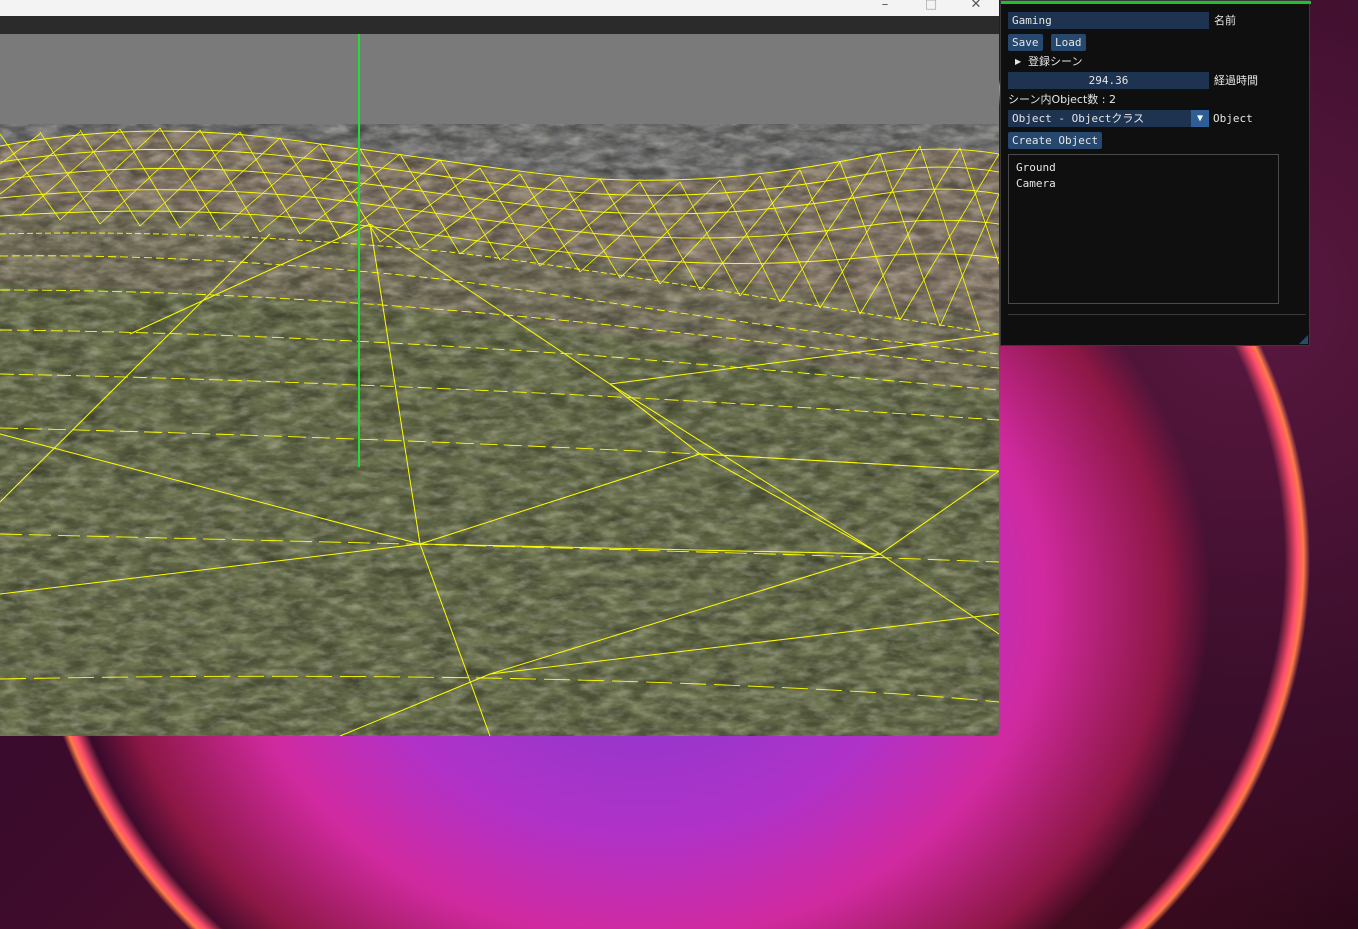  I want to click on scene-name-input: Gaming, so click(1108, 20).